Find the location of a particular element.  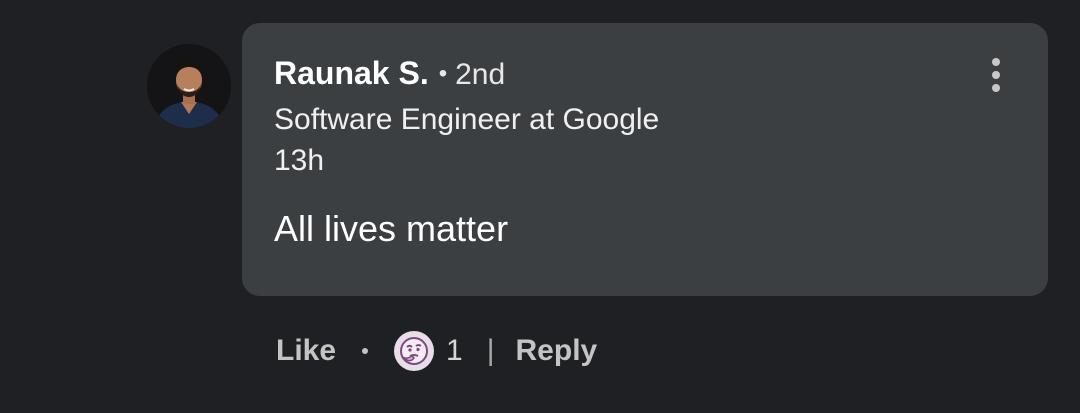

like-button: Like is located at coordinates (306, 351).